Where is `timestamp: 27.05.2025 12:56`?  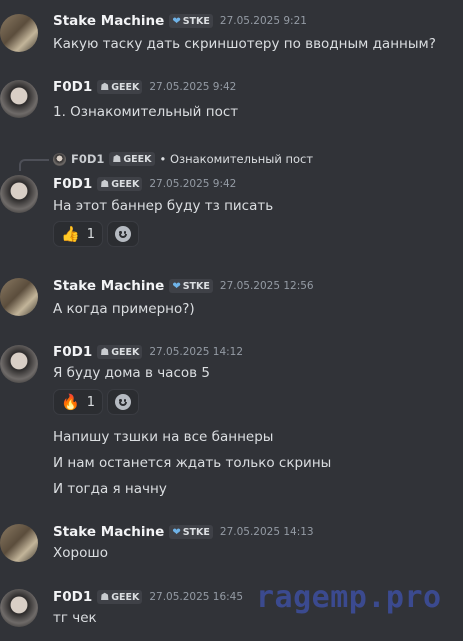
timestamp: 27.05.2025 12:56 is located at coordinates (266, 286).